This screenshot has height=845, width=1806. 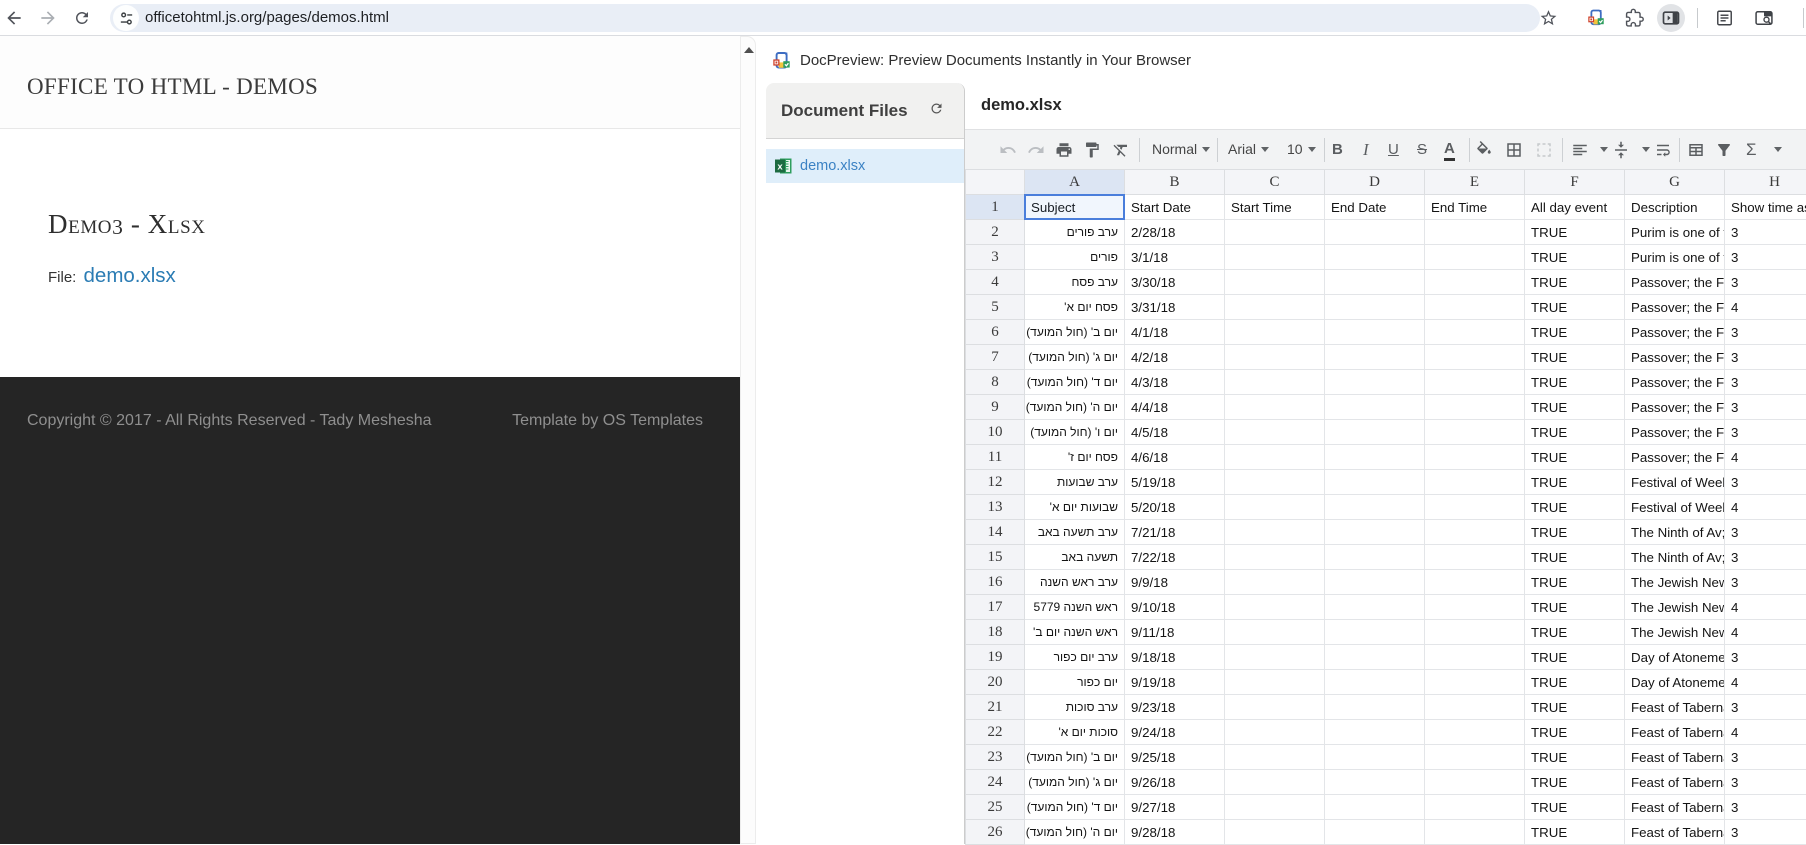 I want to click on svg-text: x, so click(x=780, y=167).